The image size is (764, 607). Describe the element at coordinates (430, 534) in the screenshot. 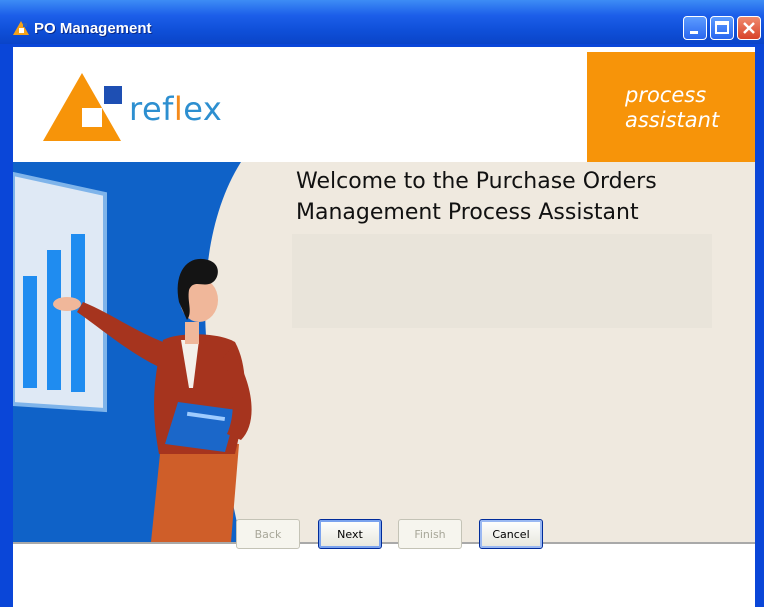

I see `finish-button: Finish` at that location.